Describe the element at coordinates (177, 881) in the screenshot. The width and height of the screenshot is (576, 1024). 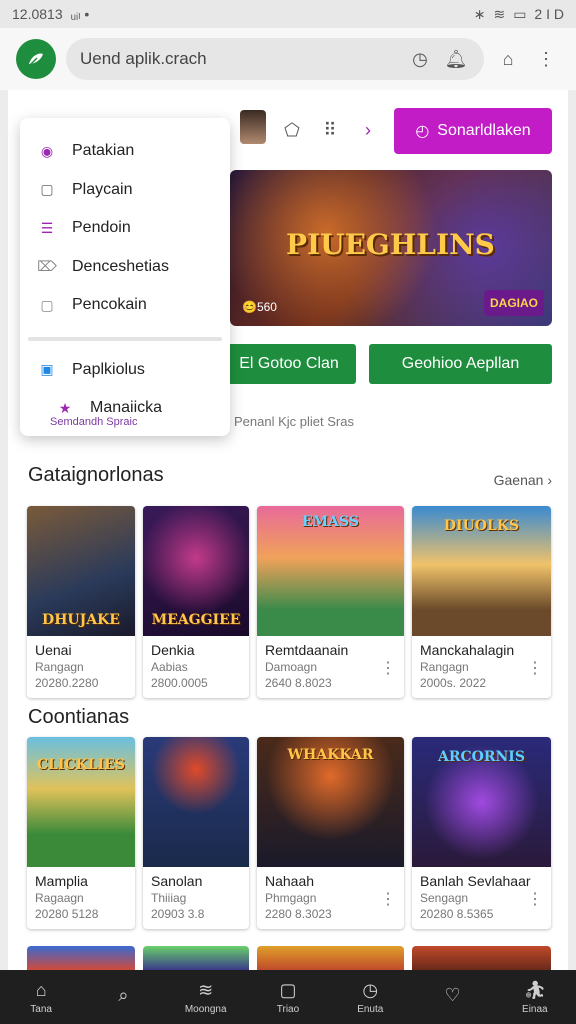
I see `card-name: Sanolan` at that location.